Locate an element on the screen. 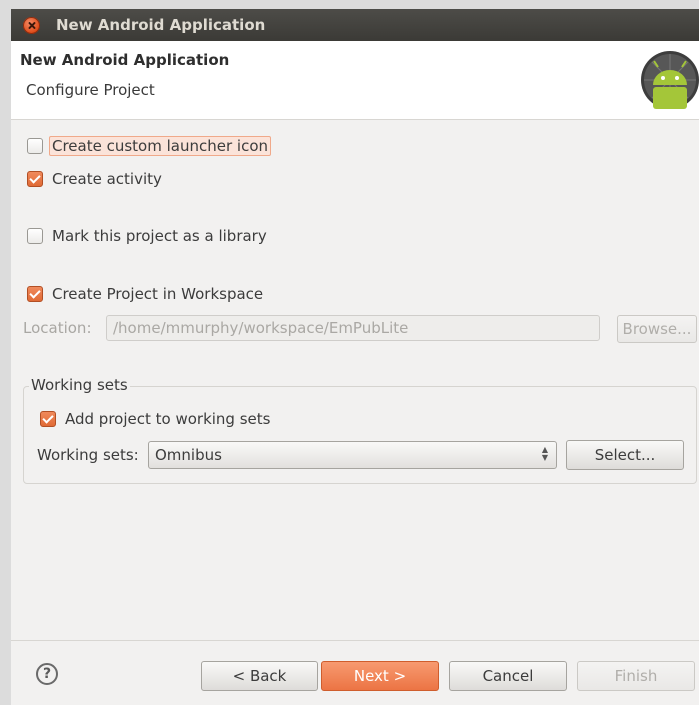 The height and width of the screenshot is (705, 699). finish-button: Finish is located at coordinates (636, 676).